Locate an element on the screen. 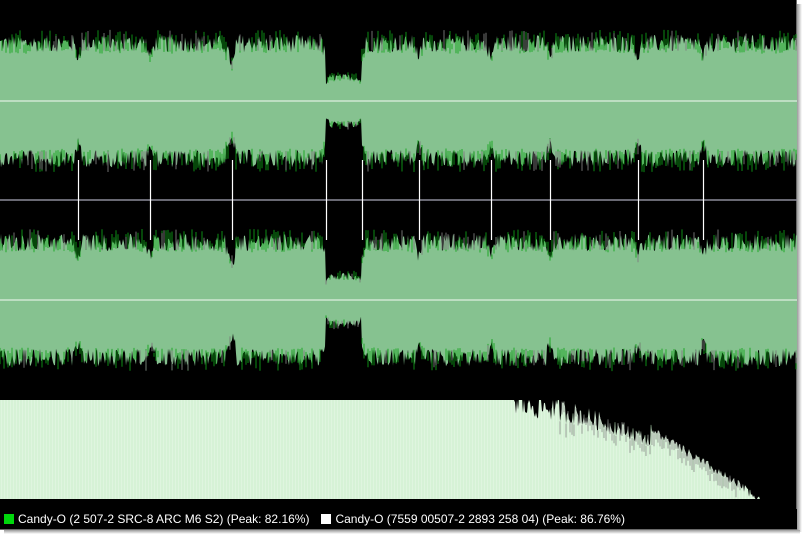  legend-swatch-white is located at coordinates (326, 519).